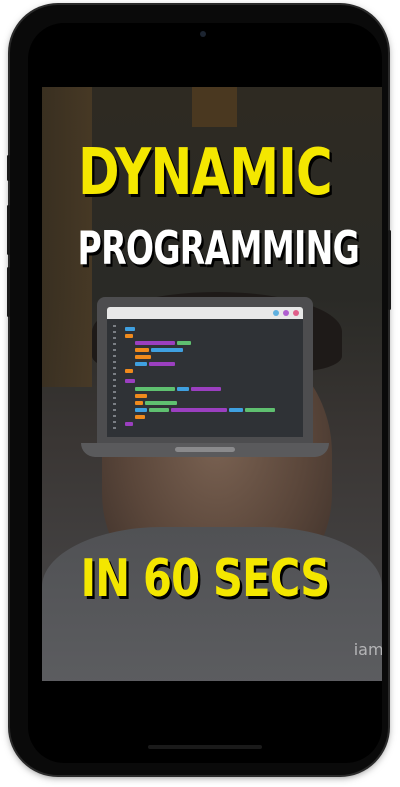 The width and height of the screenshot is (400, 787). I want to click on laptop-lid, so click(205, 371).